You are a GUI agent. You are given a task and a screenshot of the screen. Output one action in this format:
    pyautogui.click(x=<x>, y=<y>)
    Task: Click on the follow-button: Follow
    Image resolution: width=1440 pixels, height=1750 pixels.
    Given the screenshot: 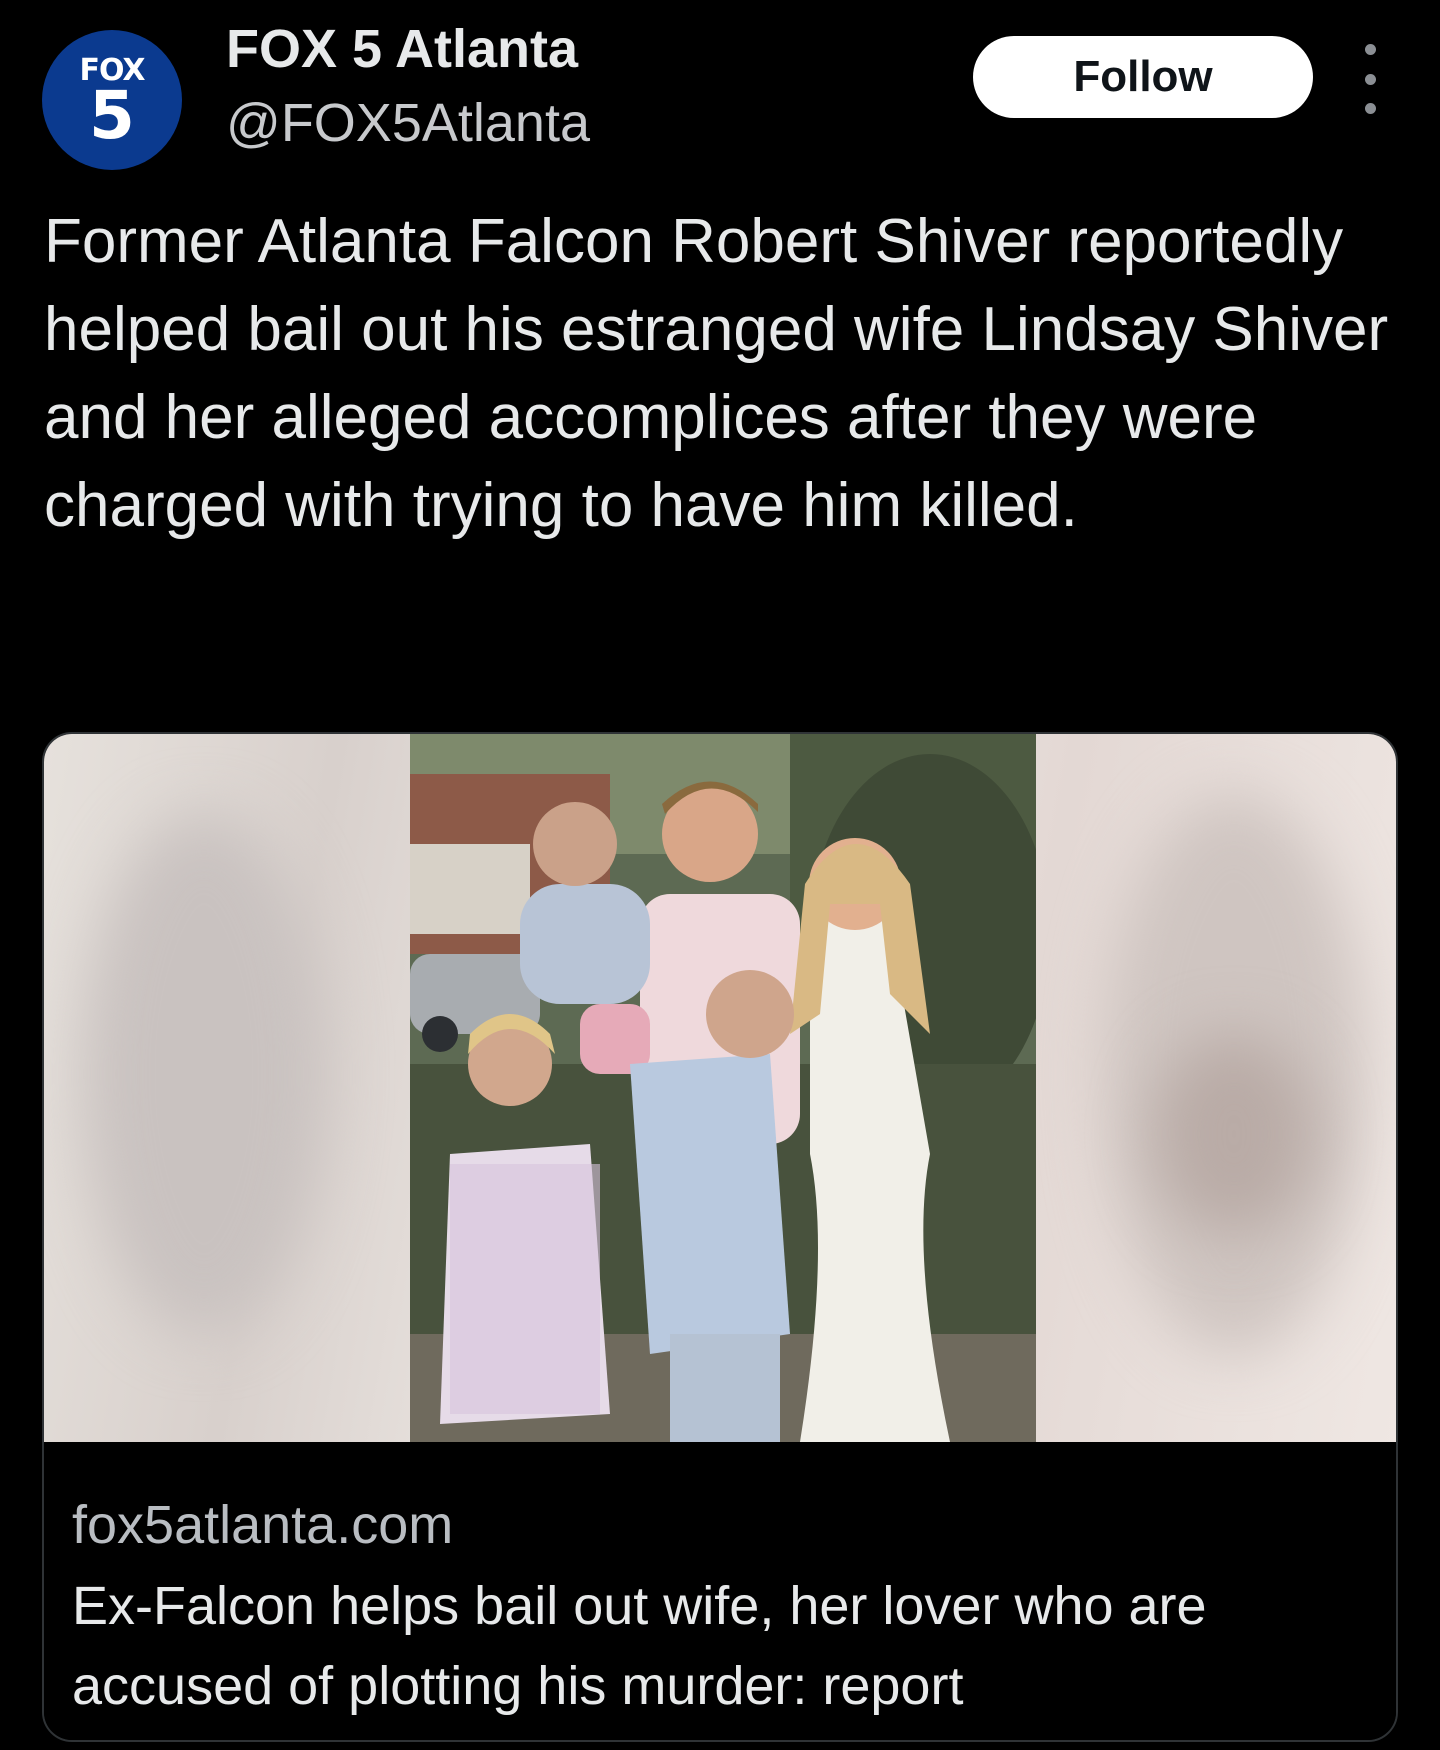 What is the action you would take?
    pyautogui.click(x=1143, y=77)
    